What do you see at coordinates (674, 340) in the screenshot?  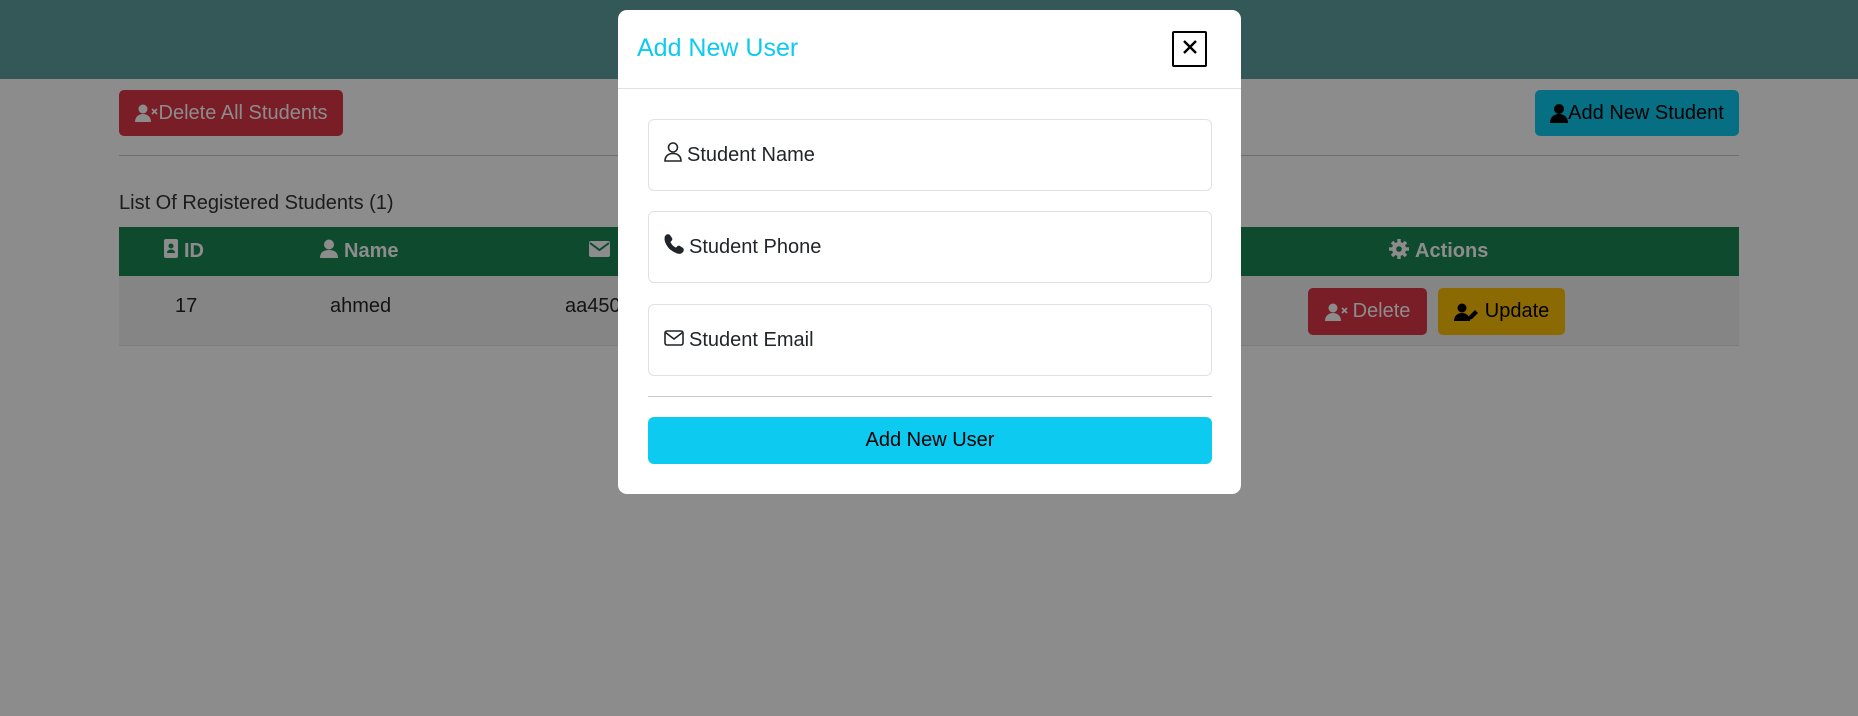 I see `envelope-outline-icon` at bounding box center [674, 340].